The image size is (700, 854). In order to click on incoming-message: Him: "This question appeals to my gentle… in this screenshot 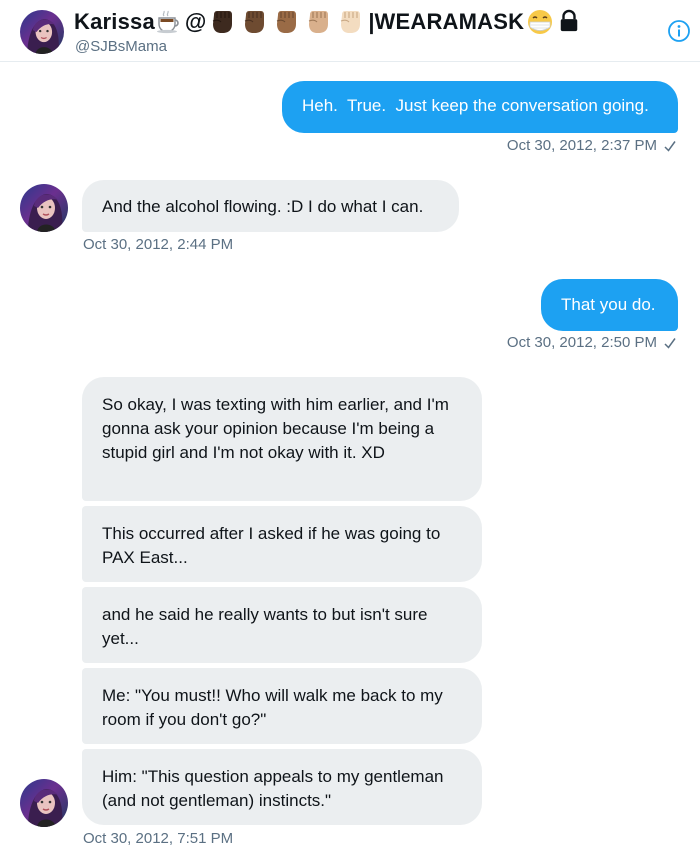, I will do `click(282, 787)`.